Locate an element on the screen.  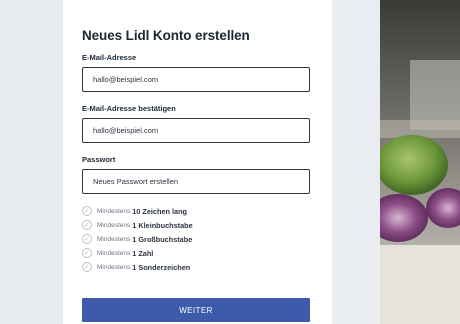
page-title: Neues Lidl Konto erstellen is located at coordinates (166, 35).